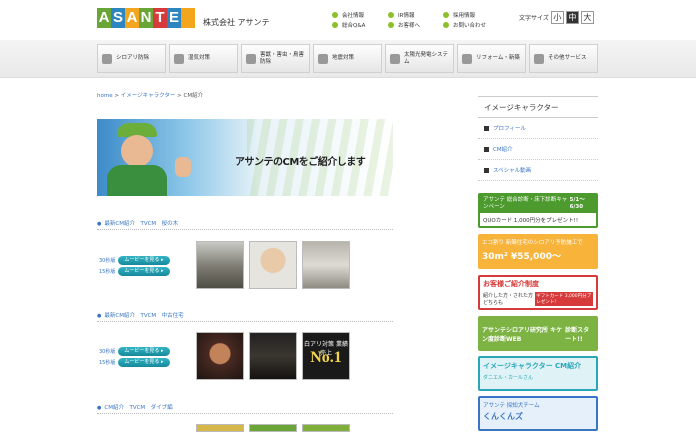  What do you see at coordinates (404, 15) in the screenshot?
I see `header-link-ir: IR情報` at bounding box center [404, 15].